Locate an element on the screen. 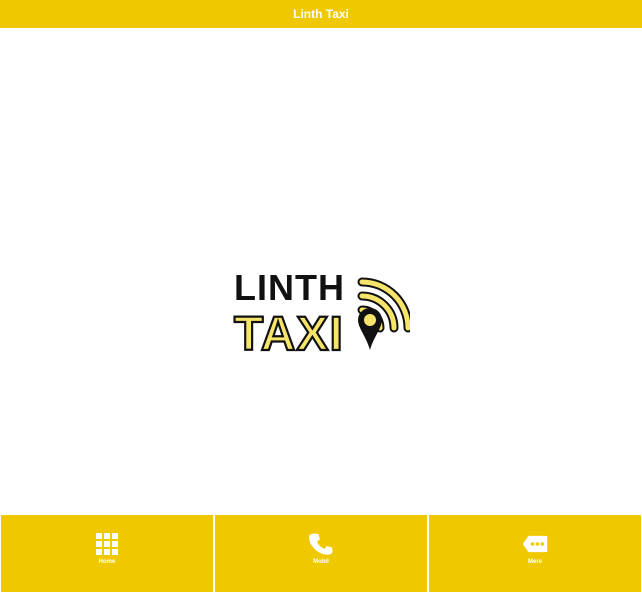 The width and height of the screenshot is (642, 592). map-pin-icon is located at coordinates (370, 329).